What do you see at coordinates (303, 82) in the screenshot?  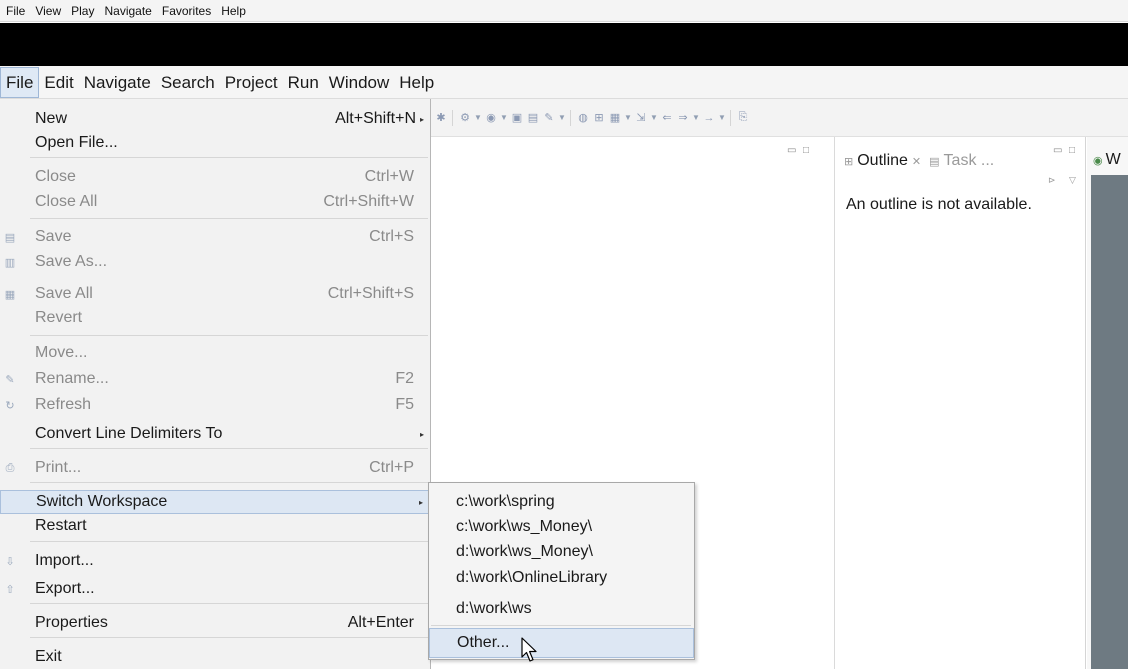 I see `menu-run: Run` at bounding box center [303, 82].